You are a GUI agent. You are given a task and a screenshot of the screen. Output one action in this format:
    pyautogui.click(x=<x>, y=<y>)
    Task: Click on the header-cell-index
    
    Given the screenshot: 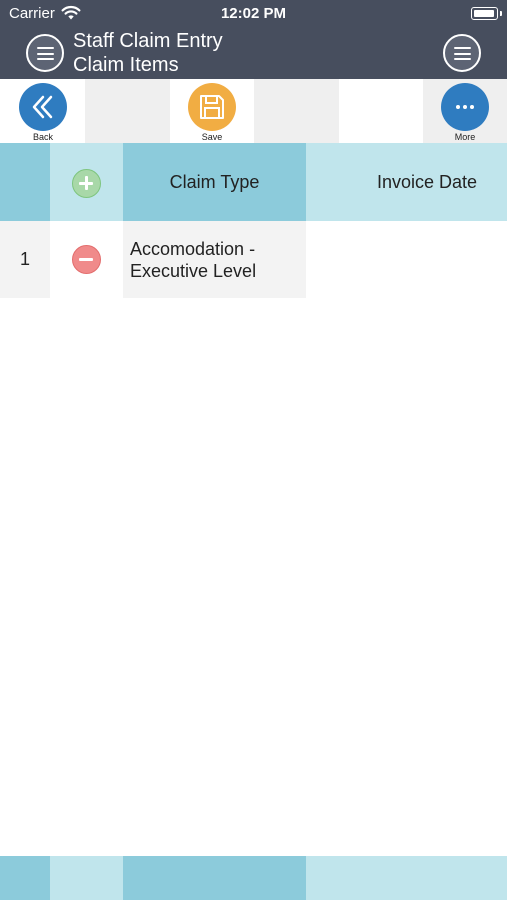 What is the action you would take?
    pyautogui.click(x=25, y=182)
    